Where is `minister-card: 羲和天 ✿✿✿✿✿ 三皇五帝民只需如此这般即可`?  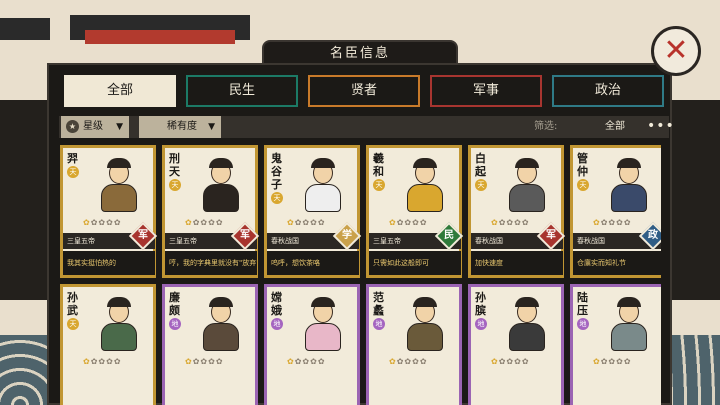
minister-card: 羲和天 ✿✿✿✿✿ 三皇五帝民只需如此这般即可 is located at coordinates (415, 211).